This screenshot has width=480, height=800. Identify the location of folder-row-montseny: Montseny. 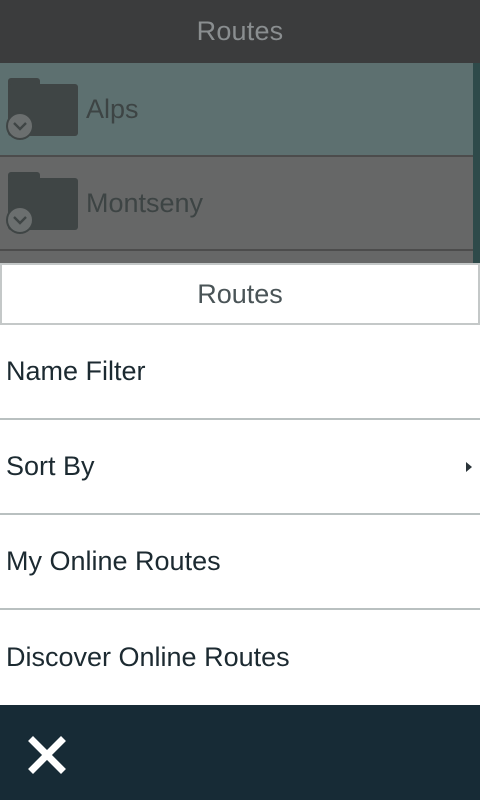
(236, 204).